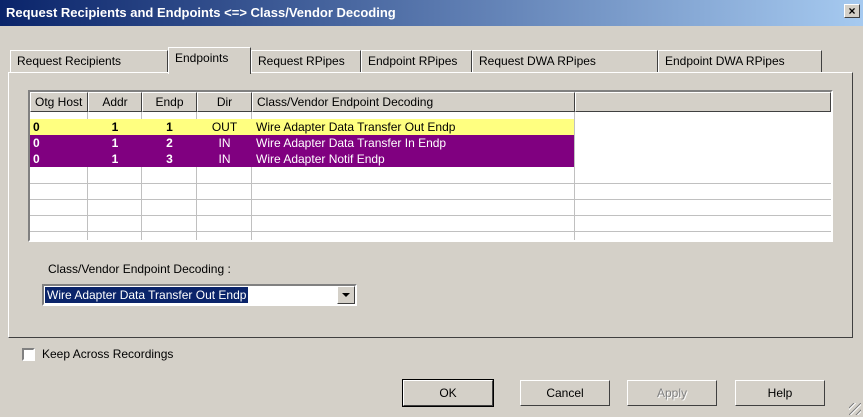 The height and width of the screenshot is (417, 863). What do you see at coordinates (780, 393) in the screenshot?
I see `help-button: Help` at bounding box center [780, 393].